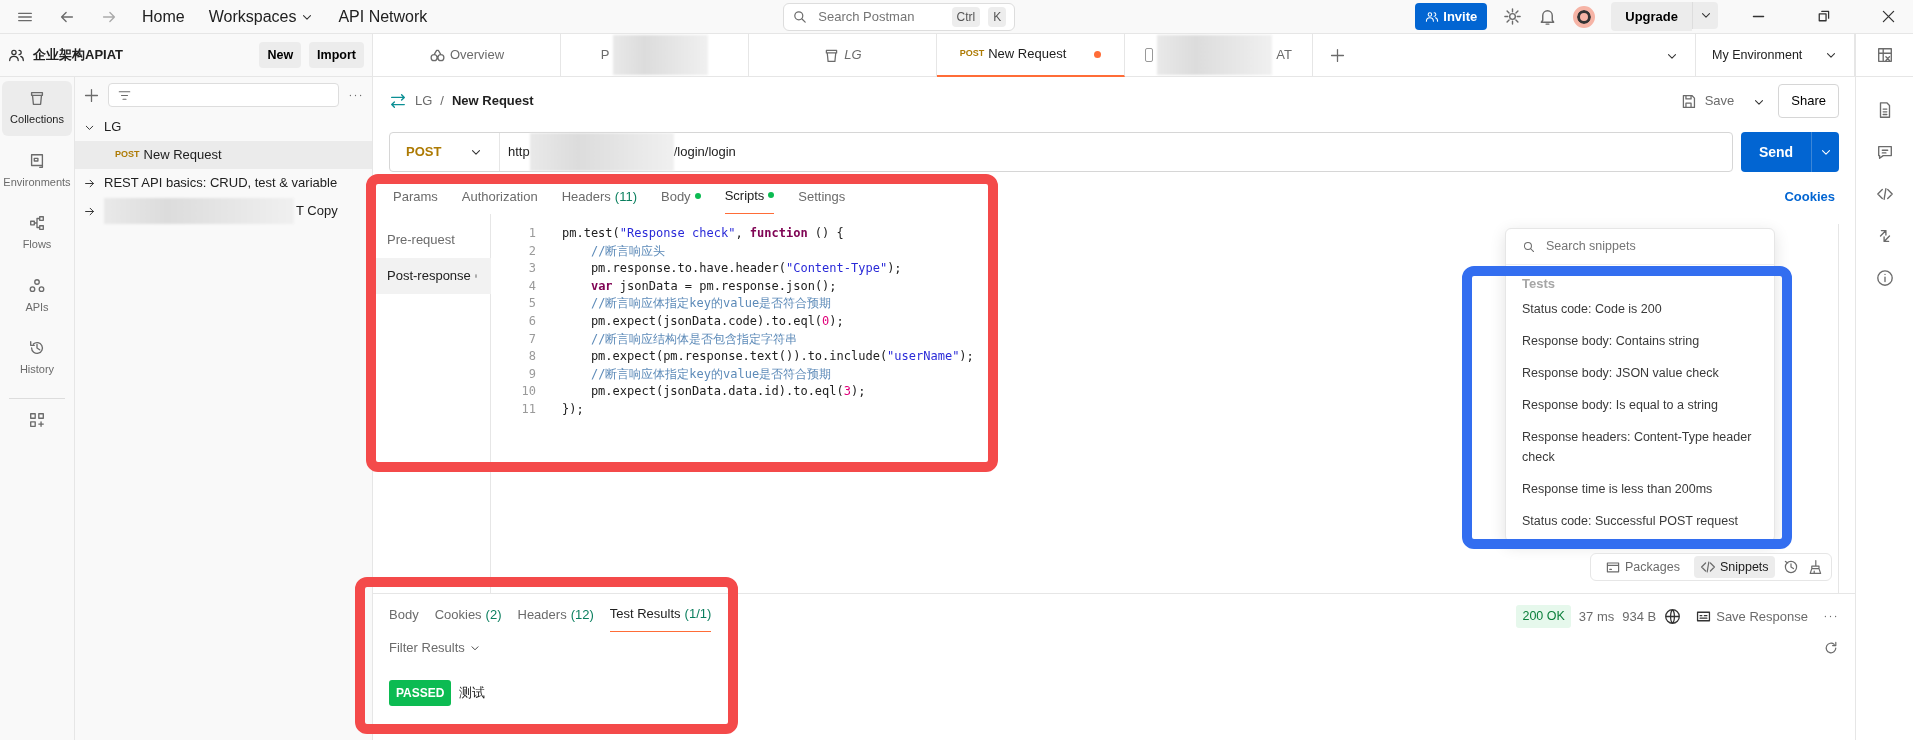 This screenshot has width=1913, height=740. What do you see at coordinates (1640, 341) in the screenshot?
I see `snippet-item: Response body: Contains string` at bounding box center [1640, 341].